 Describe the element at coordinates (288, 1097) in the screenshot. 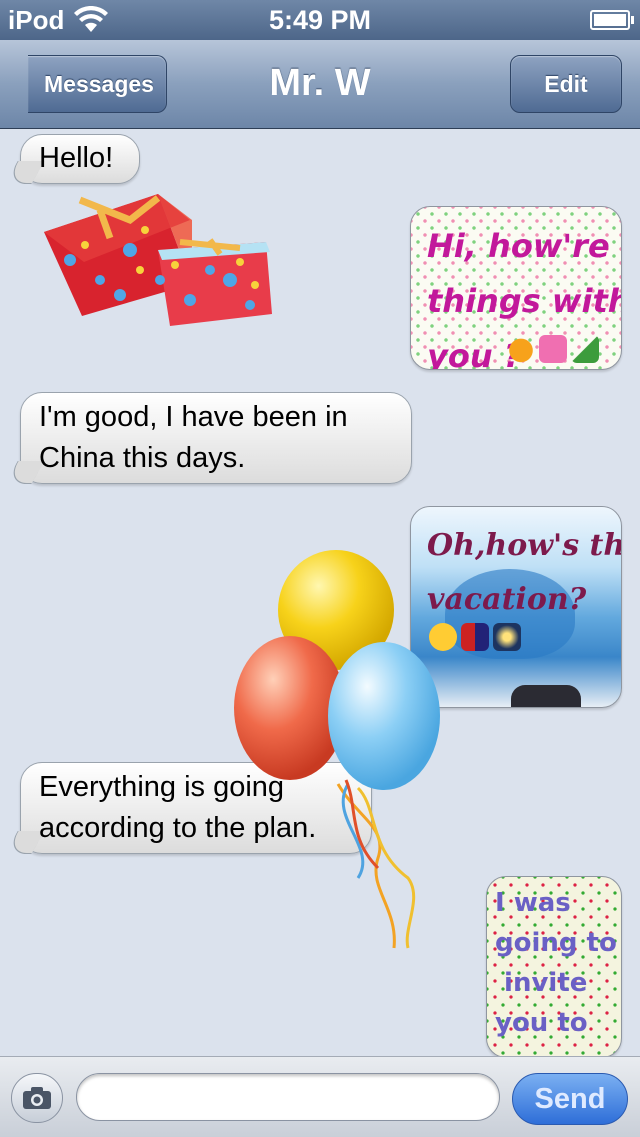

I see `message-text-field` at that location.